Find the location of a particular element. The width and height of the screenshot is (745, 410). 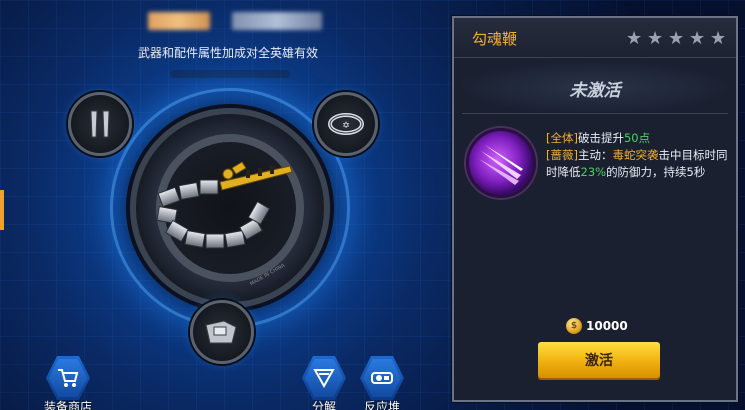

star-rating: ★ ★ ★ ★ ★ is located at coordinates (677, 39).